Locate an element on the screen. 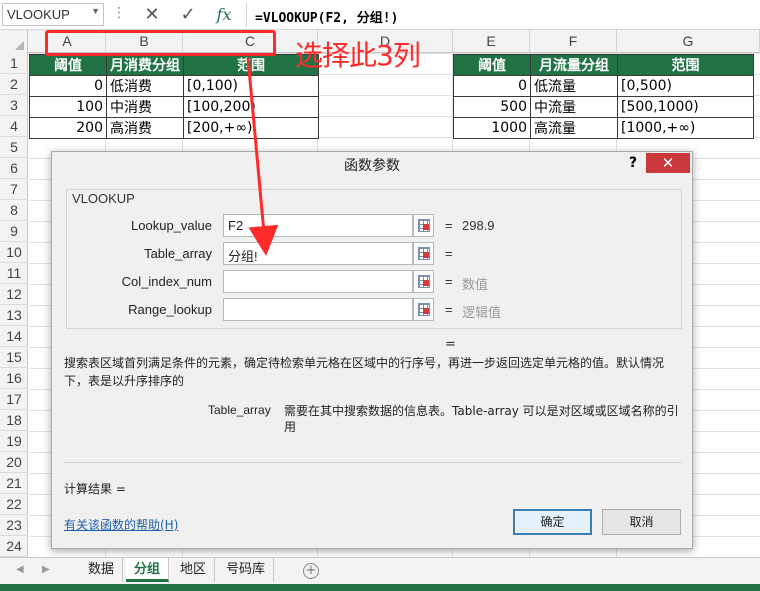 The image size is (760, 591). row-header: 7 is located at coordinates (14, 189).